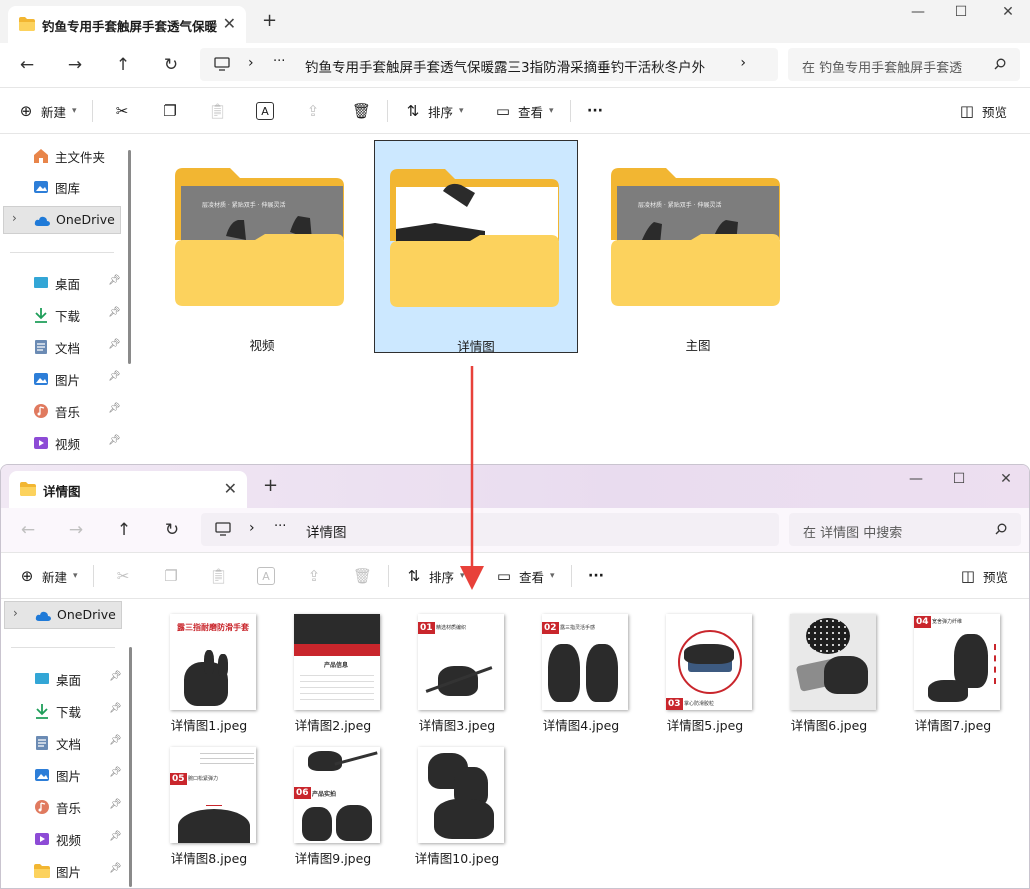  I want to click on folder-item-selected: 详情图, so click(476, 247).